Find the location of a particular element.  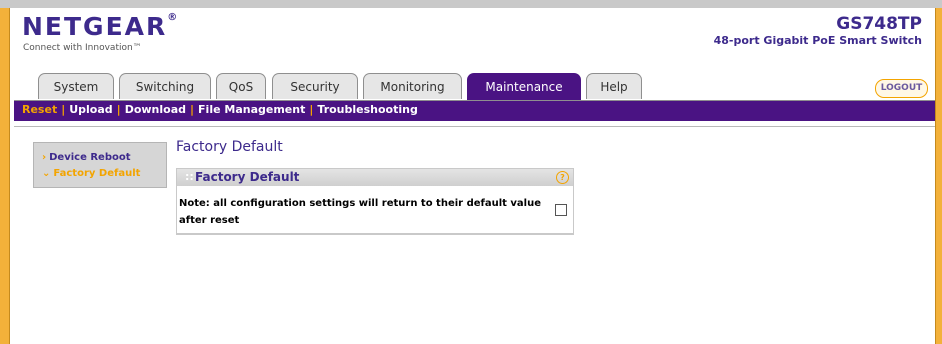

logo-tagline: Connect with Innovation™ is located at coordinates (82, 48).